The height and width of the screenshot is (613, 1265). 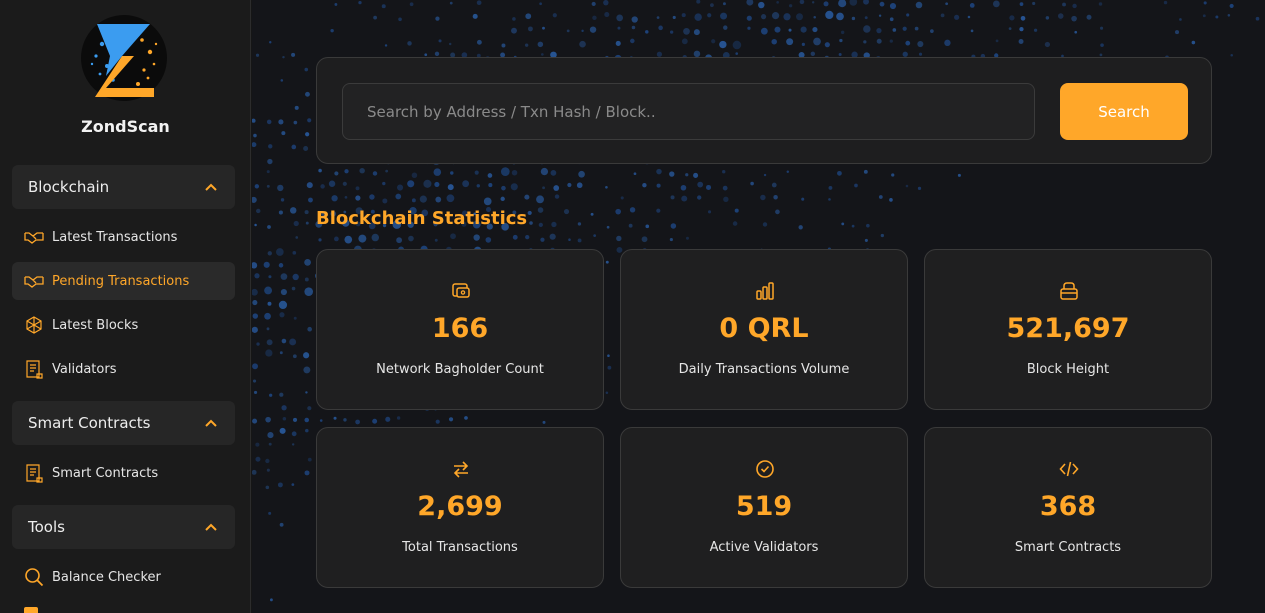 What do you see at coordinates (46, 527) in the screenshot?
I see `section-title: Tools` at bounding box center [46, 527].